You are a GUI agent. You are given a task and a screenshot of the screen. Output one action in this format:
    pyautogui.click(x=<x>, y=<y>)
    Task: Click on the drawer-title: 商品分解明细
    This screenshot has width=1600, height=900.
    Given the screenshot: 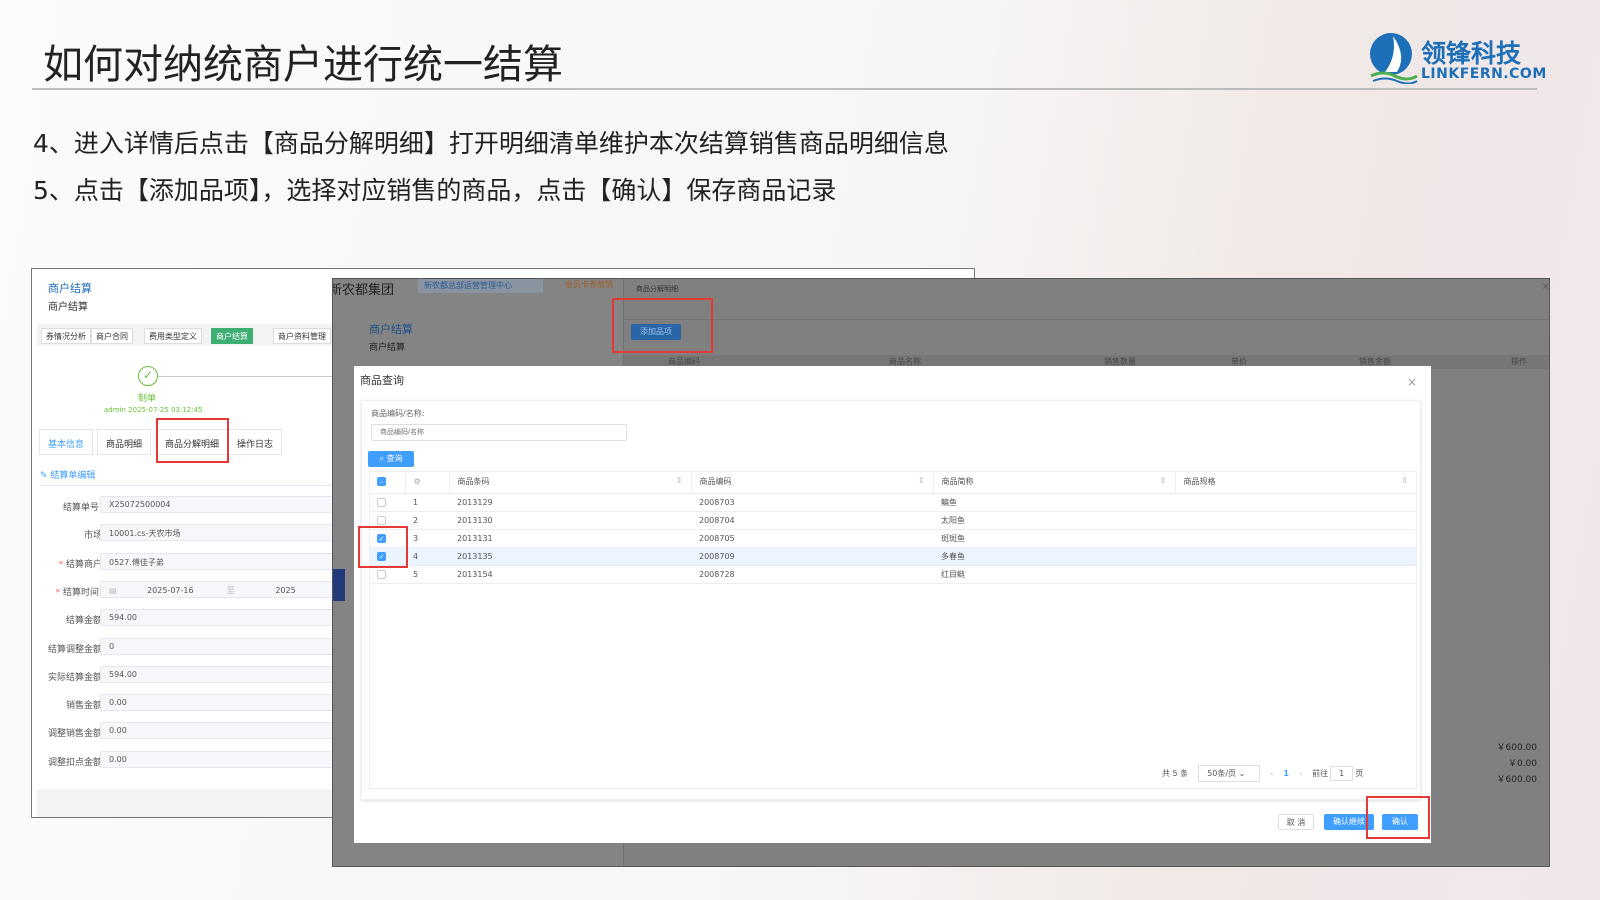 What is the action you would take?
    pyautogui.click(x=657, y=289)
    